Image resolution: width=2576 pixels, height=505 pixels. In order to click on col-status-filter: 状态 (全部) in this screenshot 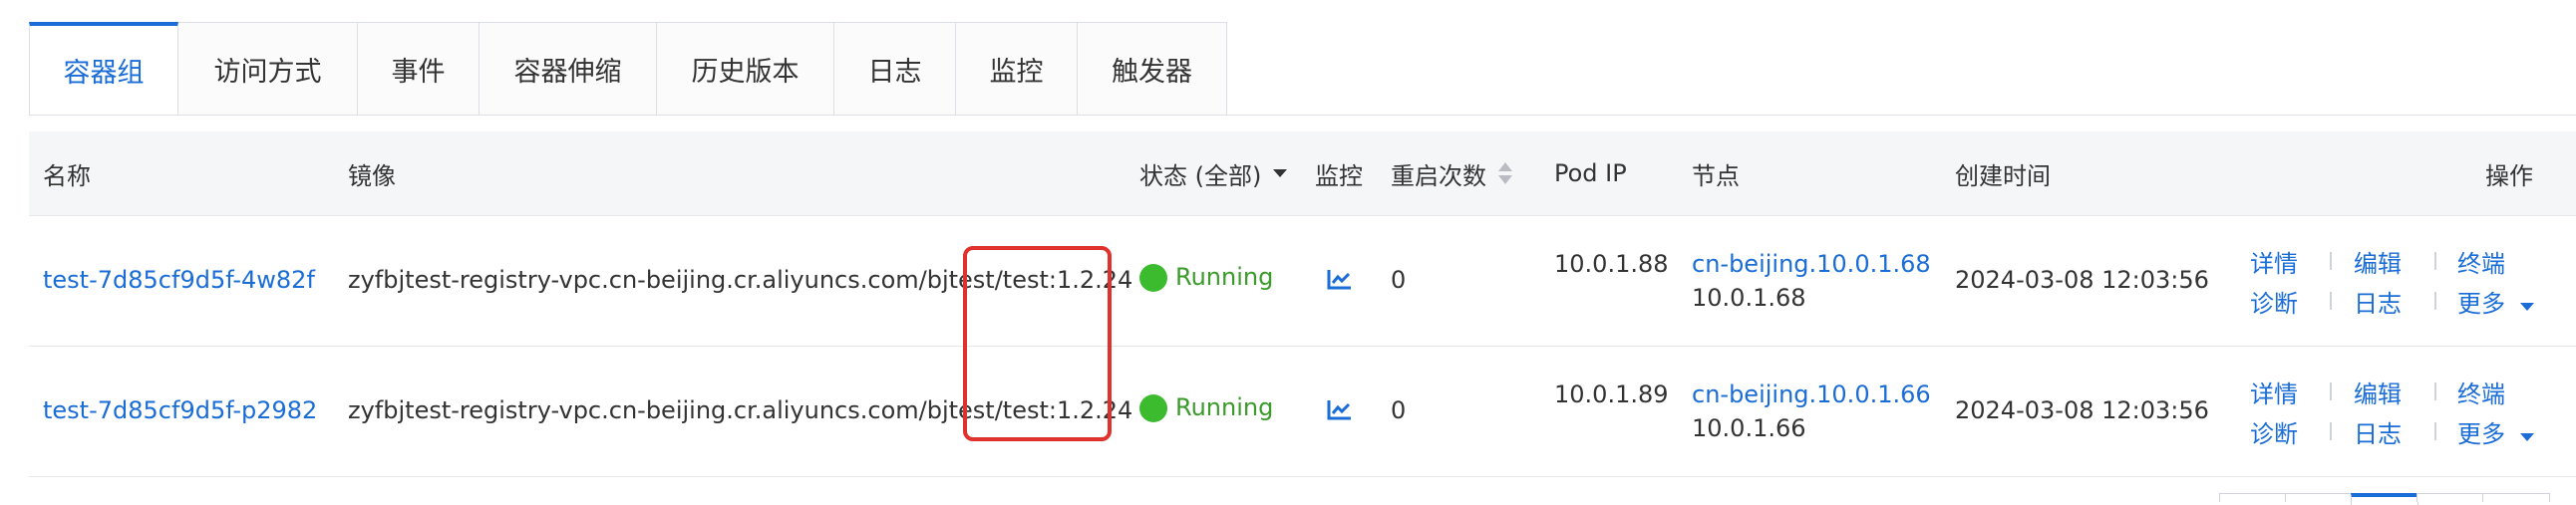, I will do `click(1214, 173)`.